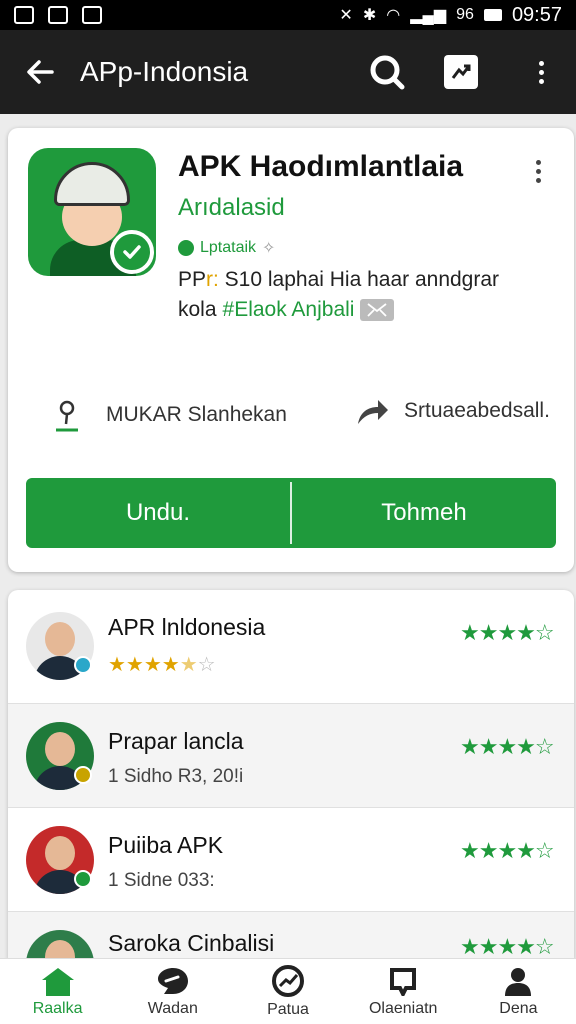 The image size is (576, 1024). Describe the element at coordinates (187, 627) in the screenshot. I see `list-item-title: APR lnldonesia` at that location.